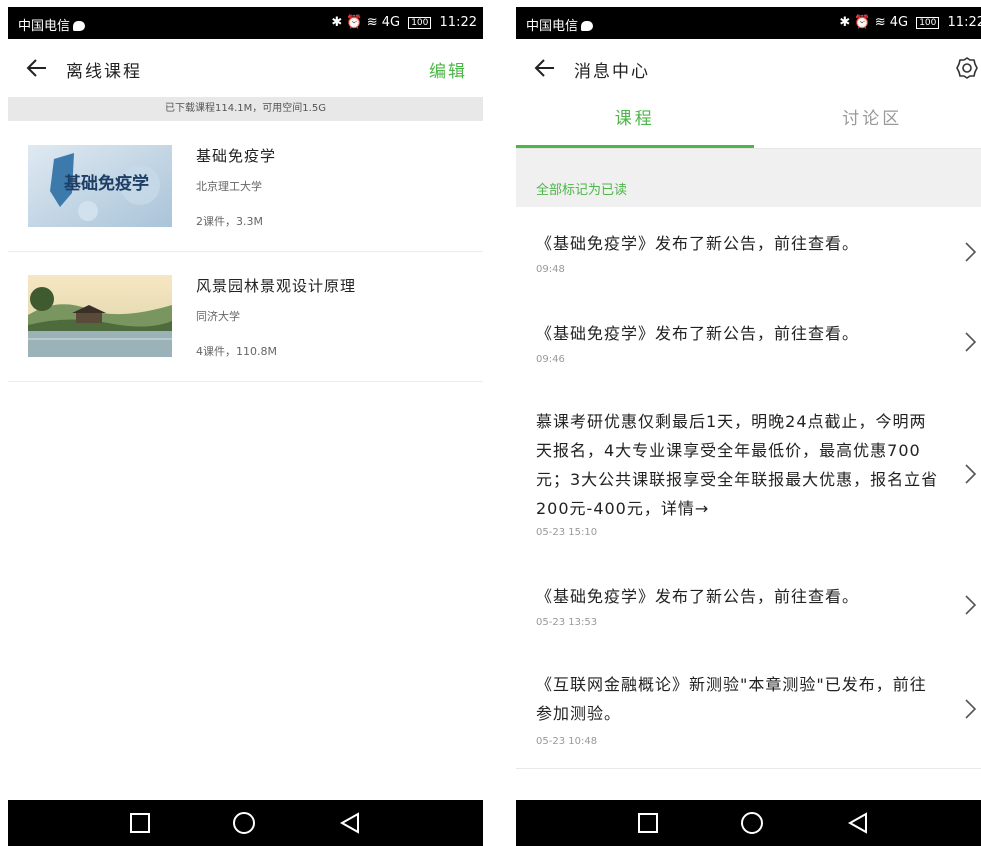  Describe the element at coordinates (867, 123) in the screenshot. I see `tab-discussion: 讨论区` at that location.